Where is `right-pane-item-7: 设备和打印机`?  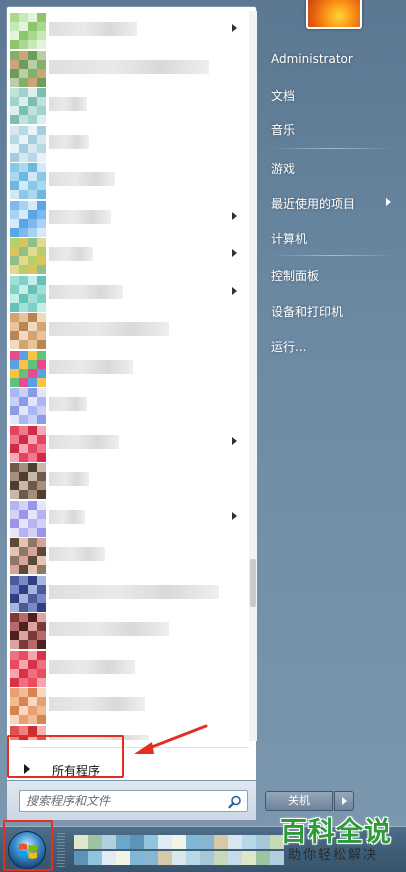 right-pane-item-7: 设备和打印机 is located at coordinates (332, 310).